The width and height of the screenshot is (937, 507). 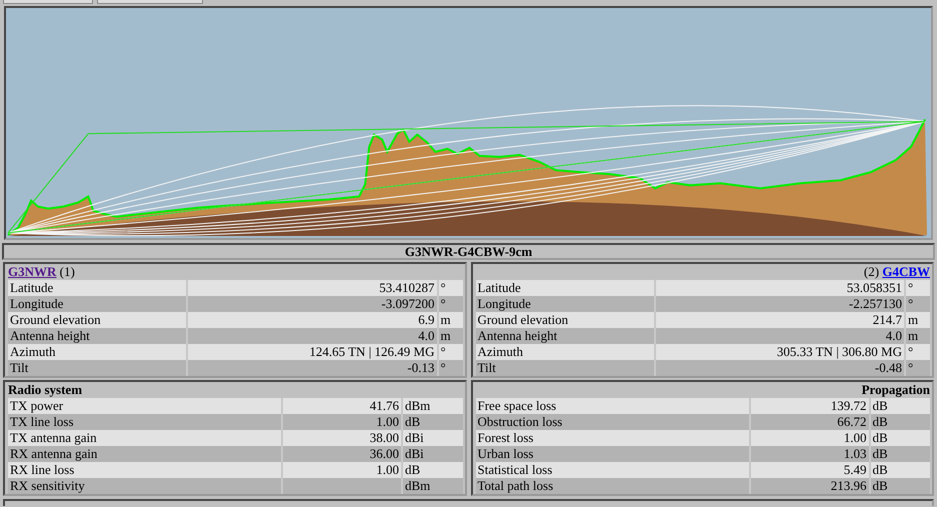 What do you see at coordinates (781, 368) in the screenshot?
I see `row-value: -0.48` at bounding box center [781, 368].